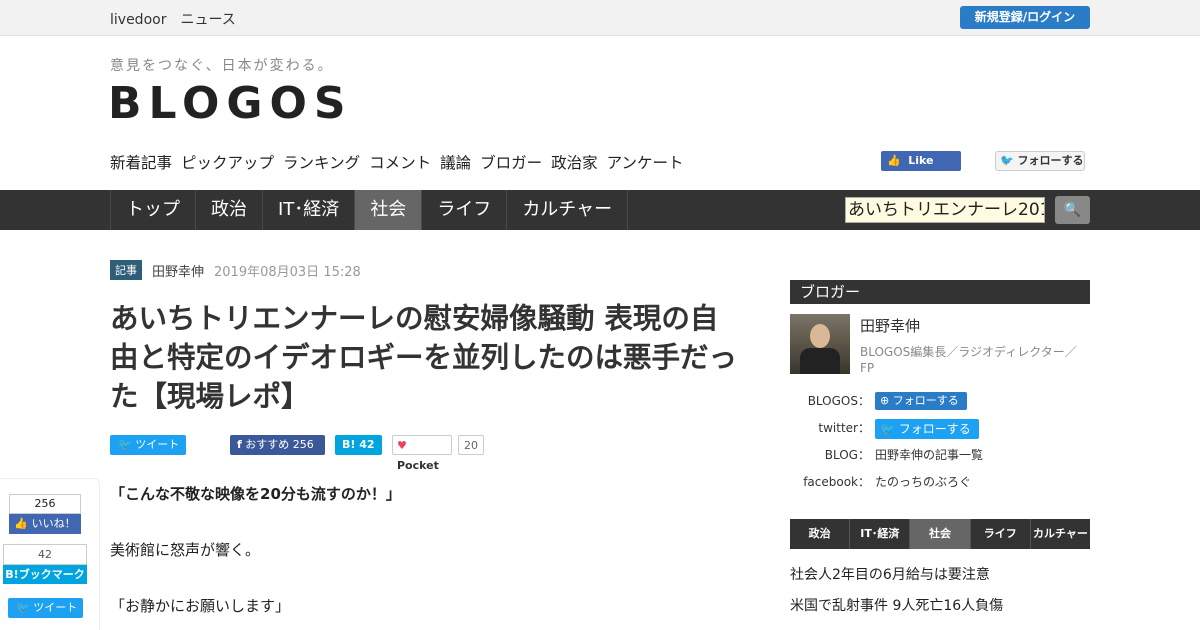 This screenshot has width=1200, height=630. Describe the element at coordinates (45, 574) in the screenshot. I see `floating-hatena-button: B!ブックマーク` at that location.